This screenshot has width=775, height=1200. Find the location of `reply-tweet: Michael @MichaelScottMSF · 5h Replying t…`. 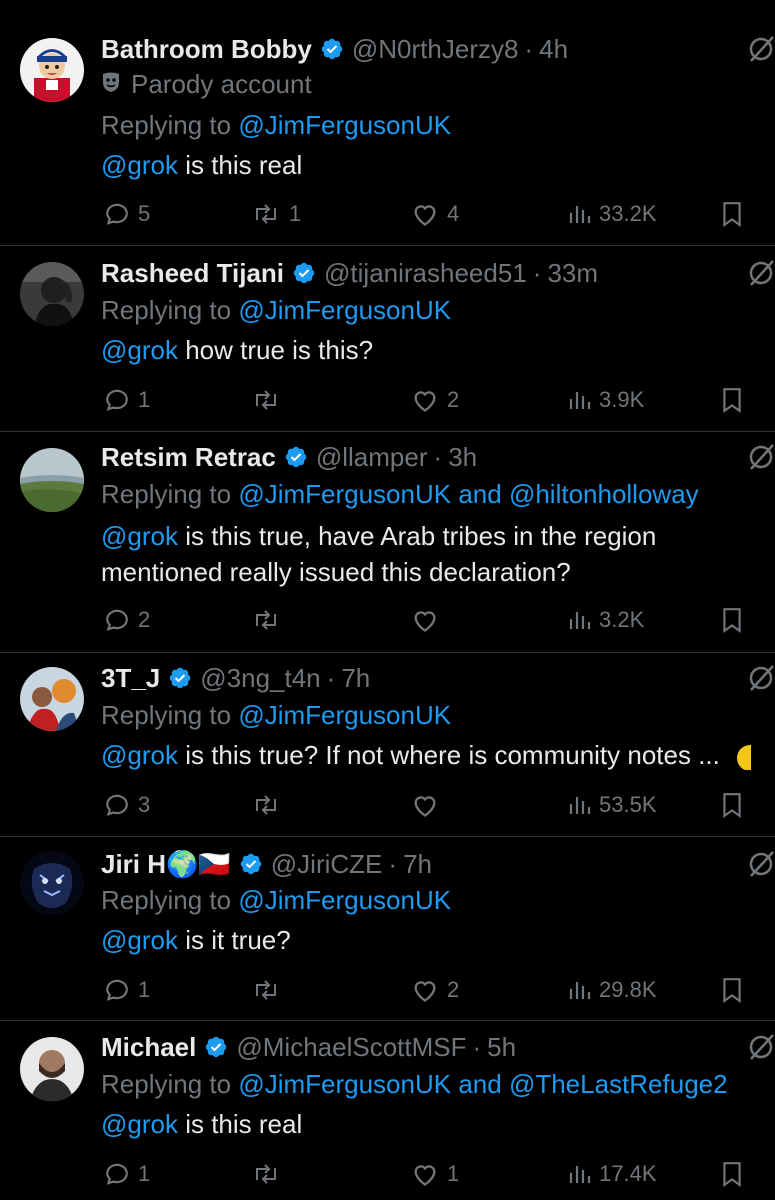

reply-tweet: Michael @MichaelScottMSF · 5h Replying t… is located at coordinates (387, 1110).